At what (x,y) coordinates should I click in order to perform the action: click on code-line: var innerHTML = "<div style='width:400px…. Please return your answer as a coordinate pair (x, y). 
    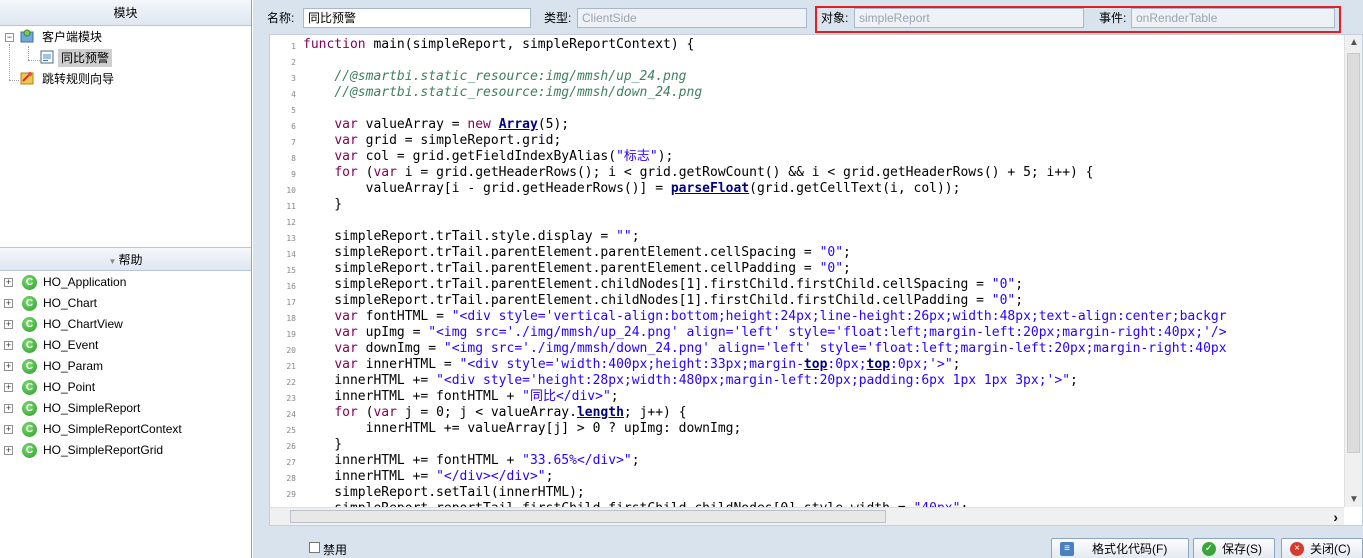
    Looking at the image, I should click on (647, 364).